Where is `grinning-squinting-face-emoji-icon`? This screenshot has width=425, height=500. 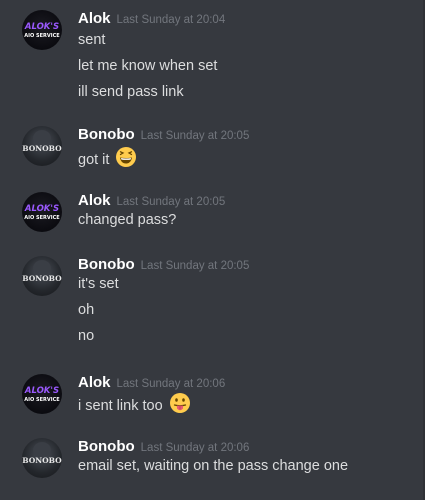
grinning-squinting-face-emoji-icon is located at coordinates (126, 160).